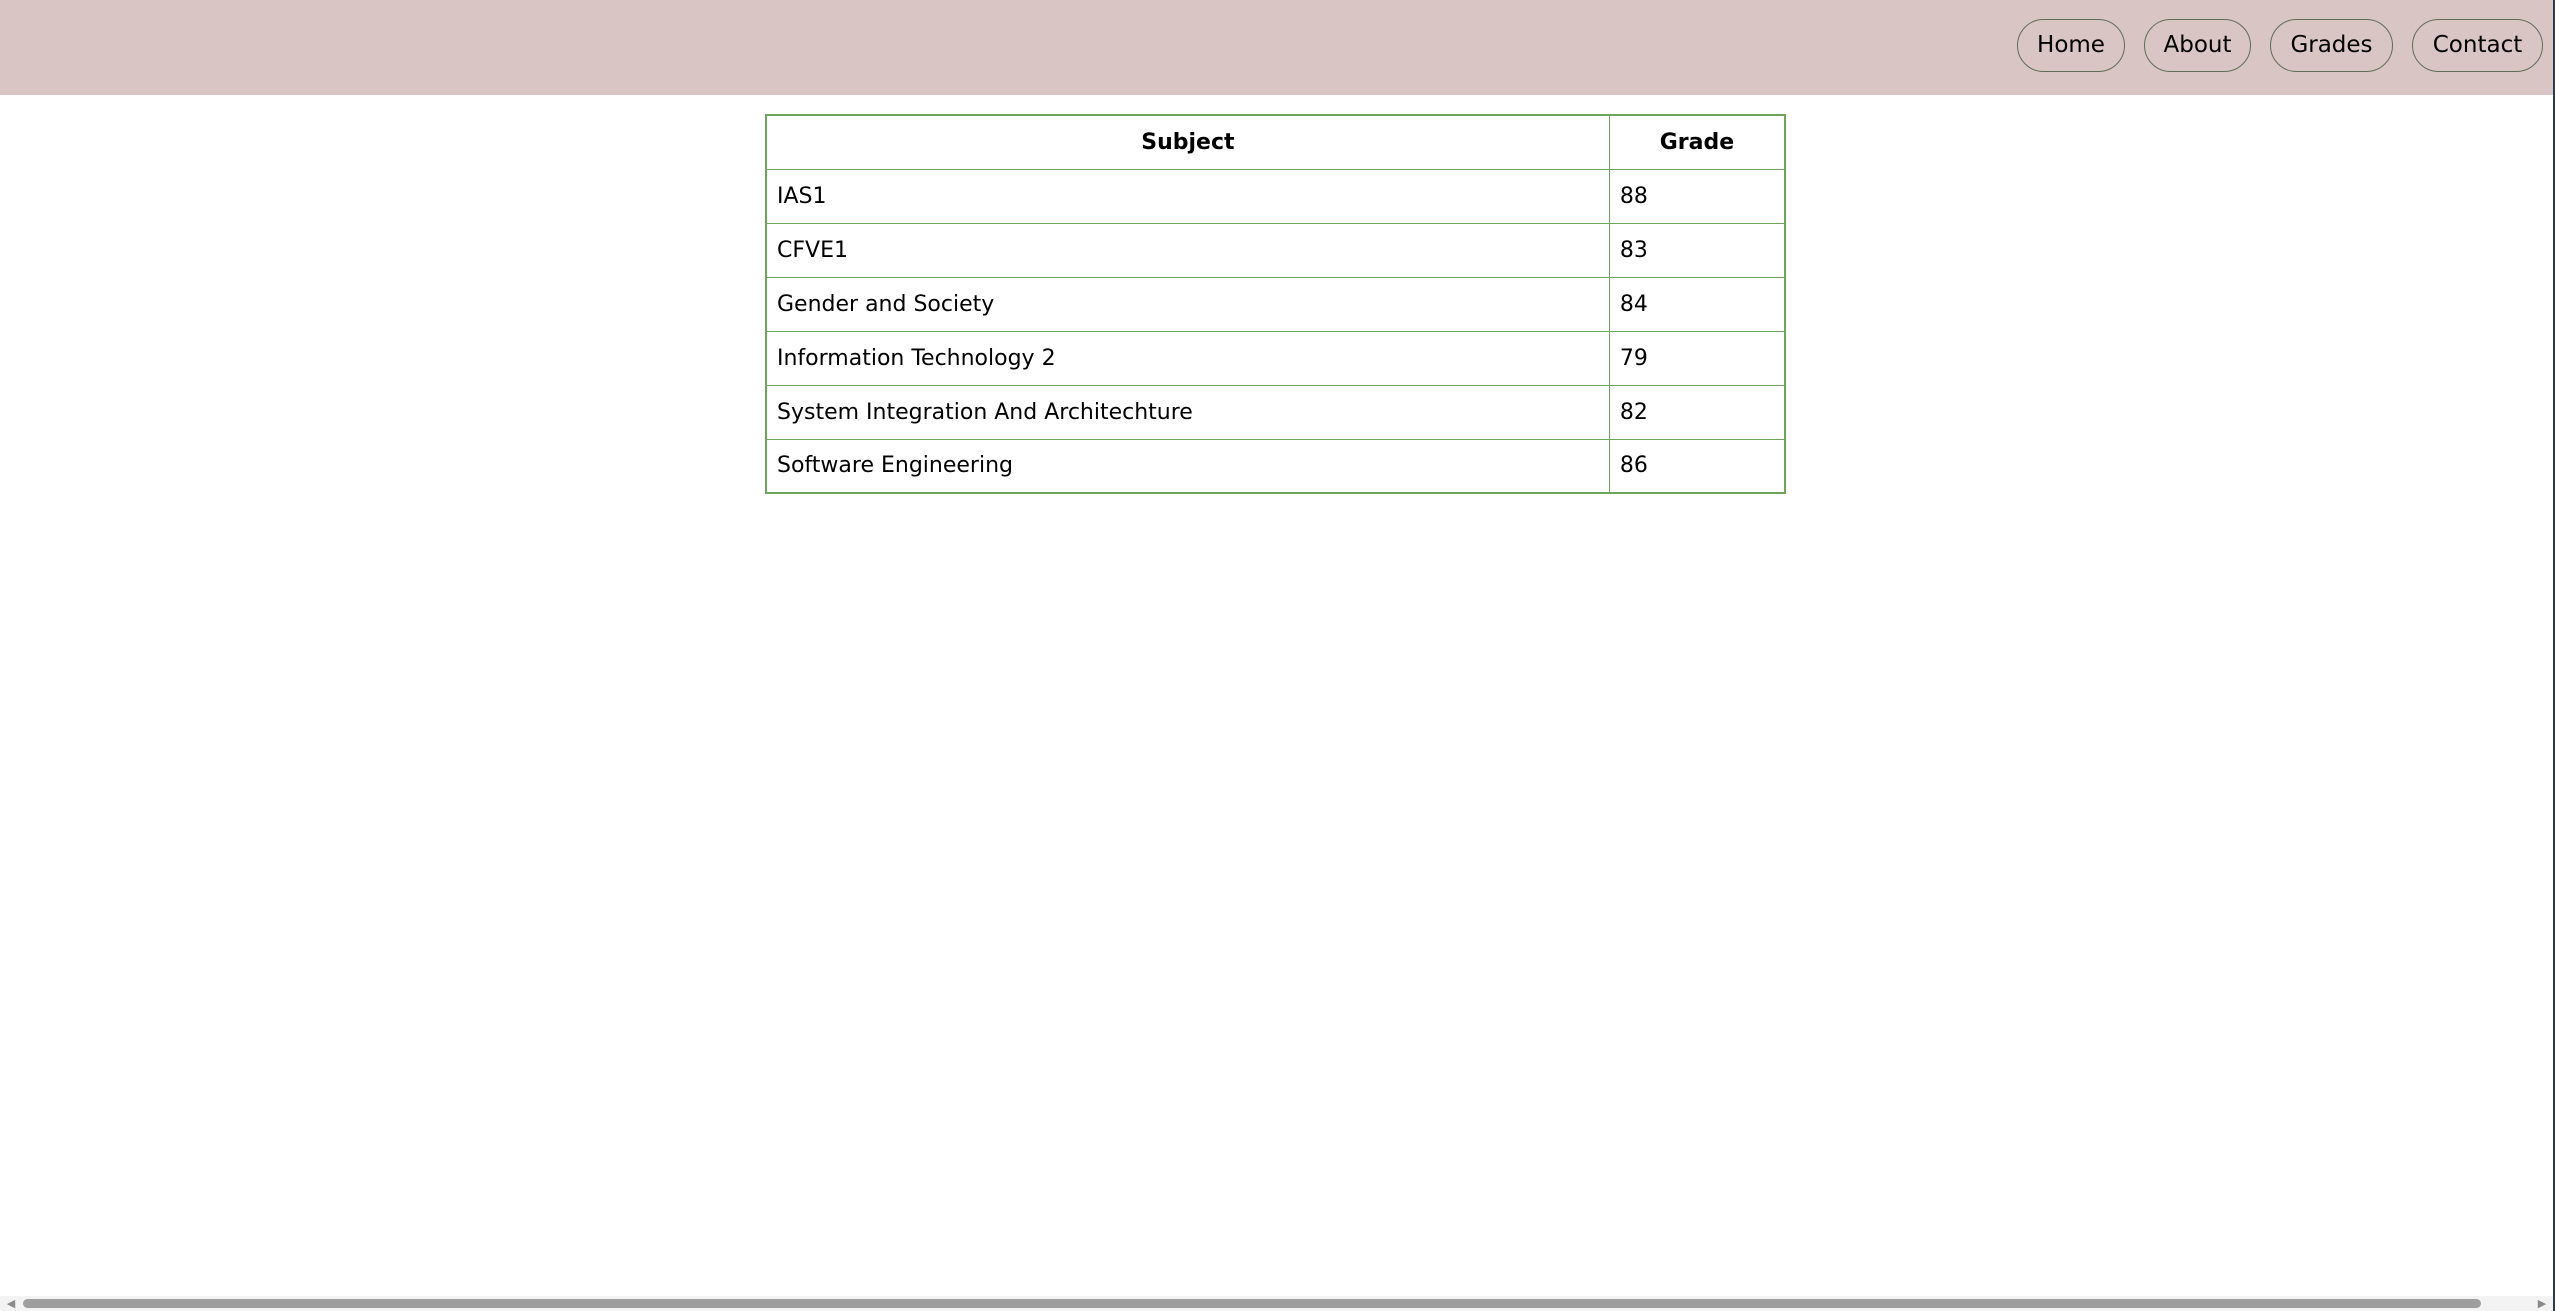 The width and height of the screenshot is (2555, 1311). Describe the element at coordinates (1187, 142) in the screenshot. I see `subject-column-header: Subject` at that location.